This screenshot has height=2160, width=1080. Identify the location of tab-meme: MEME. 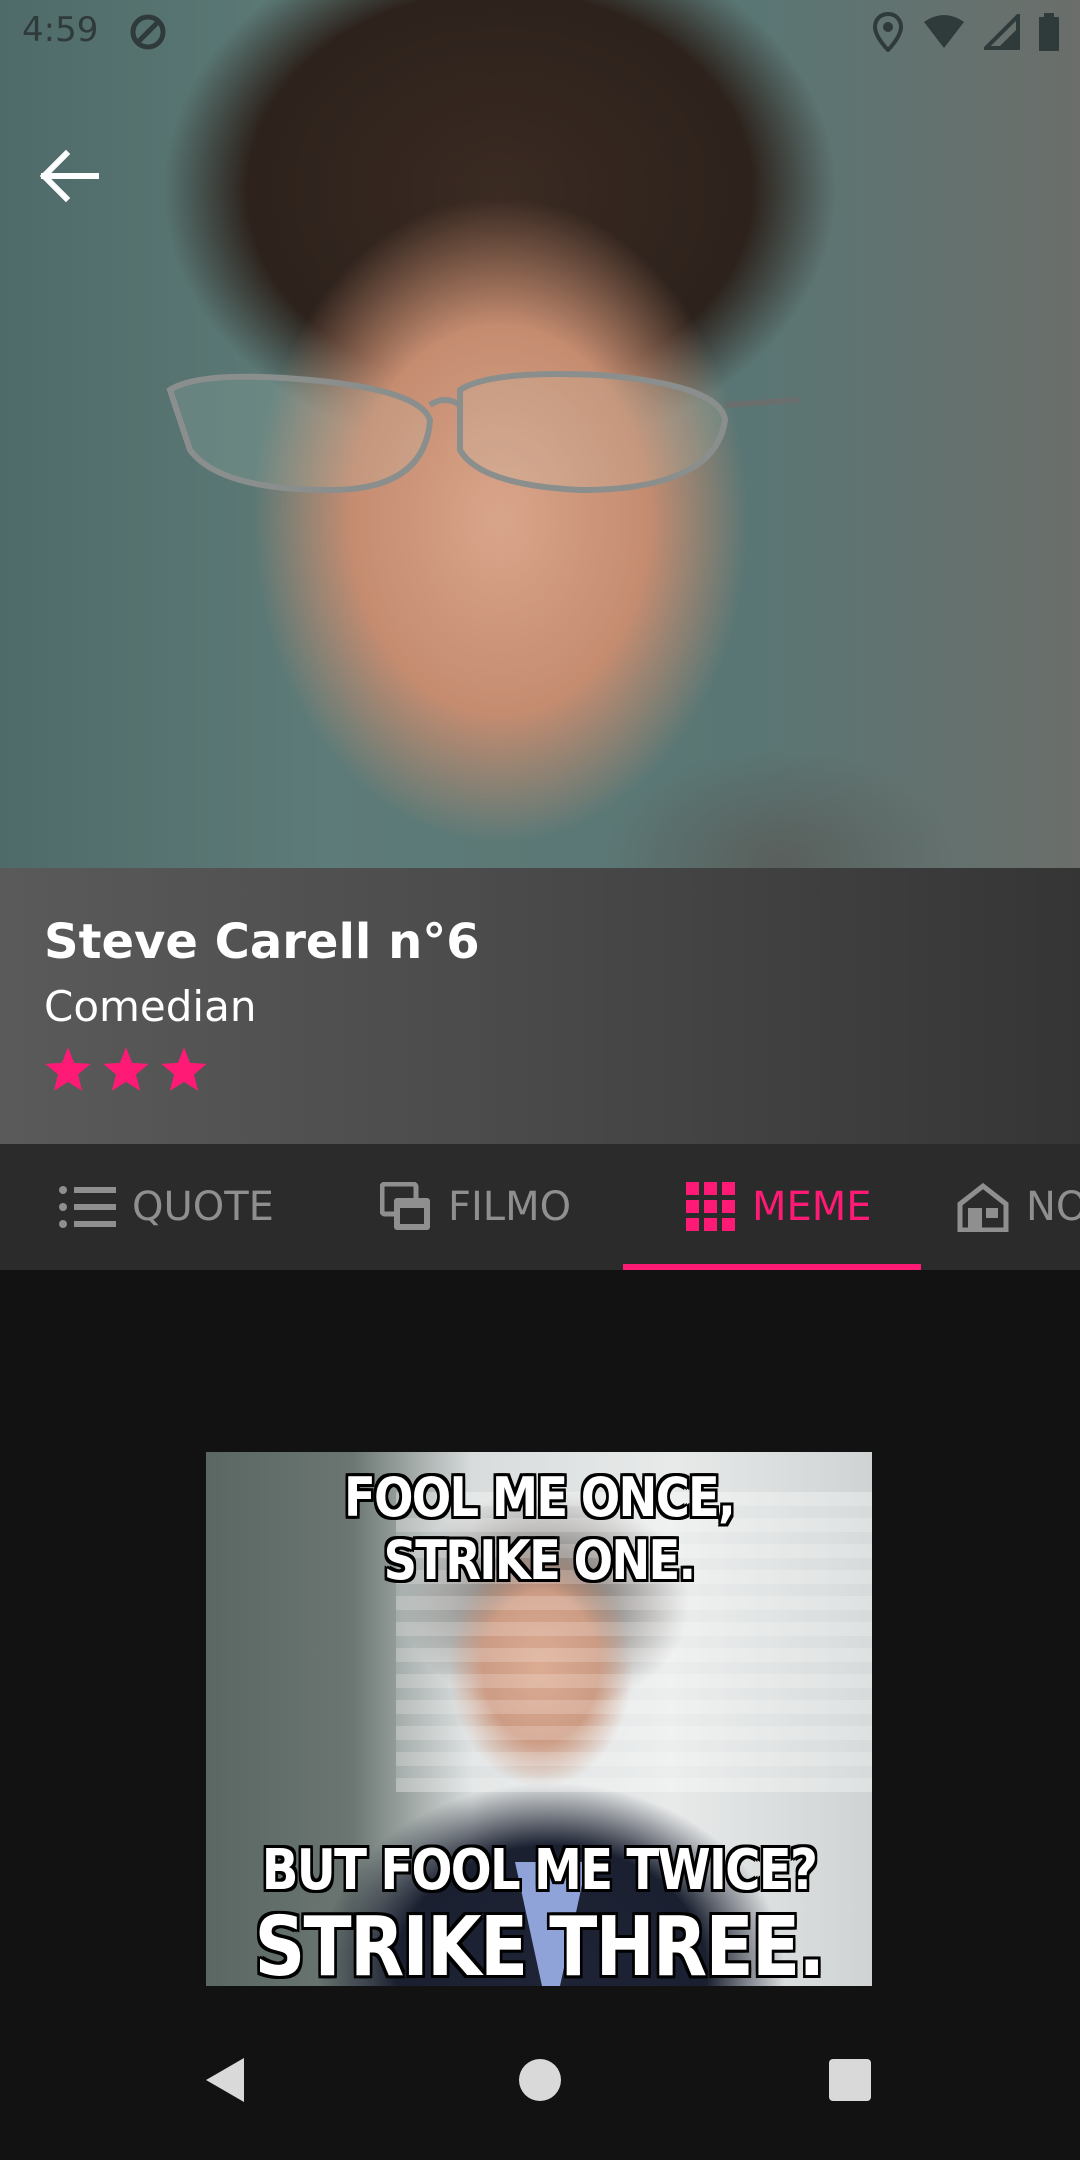
(779, 1207).